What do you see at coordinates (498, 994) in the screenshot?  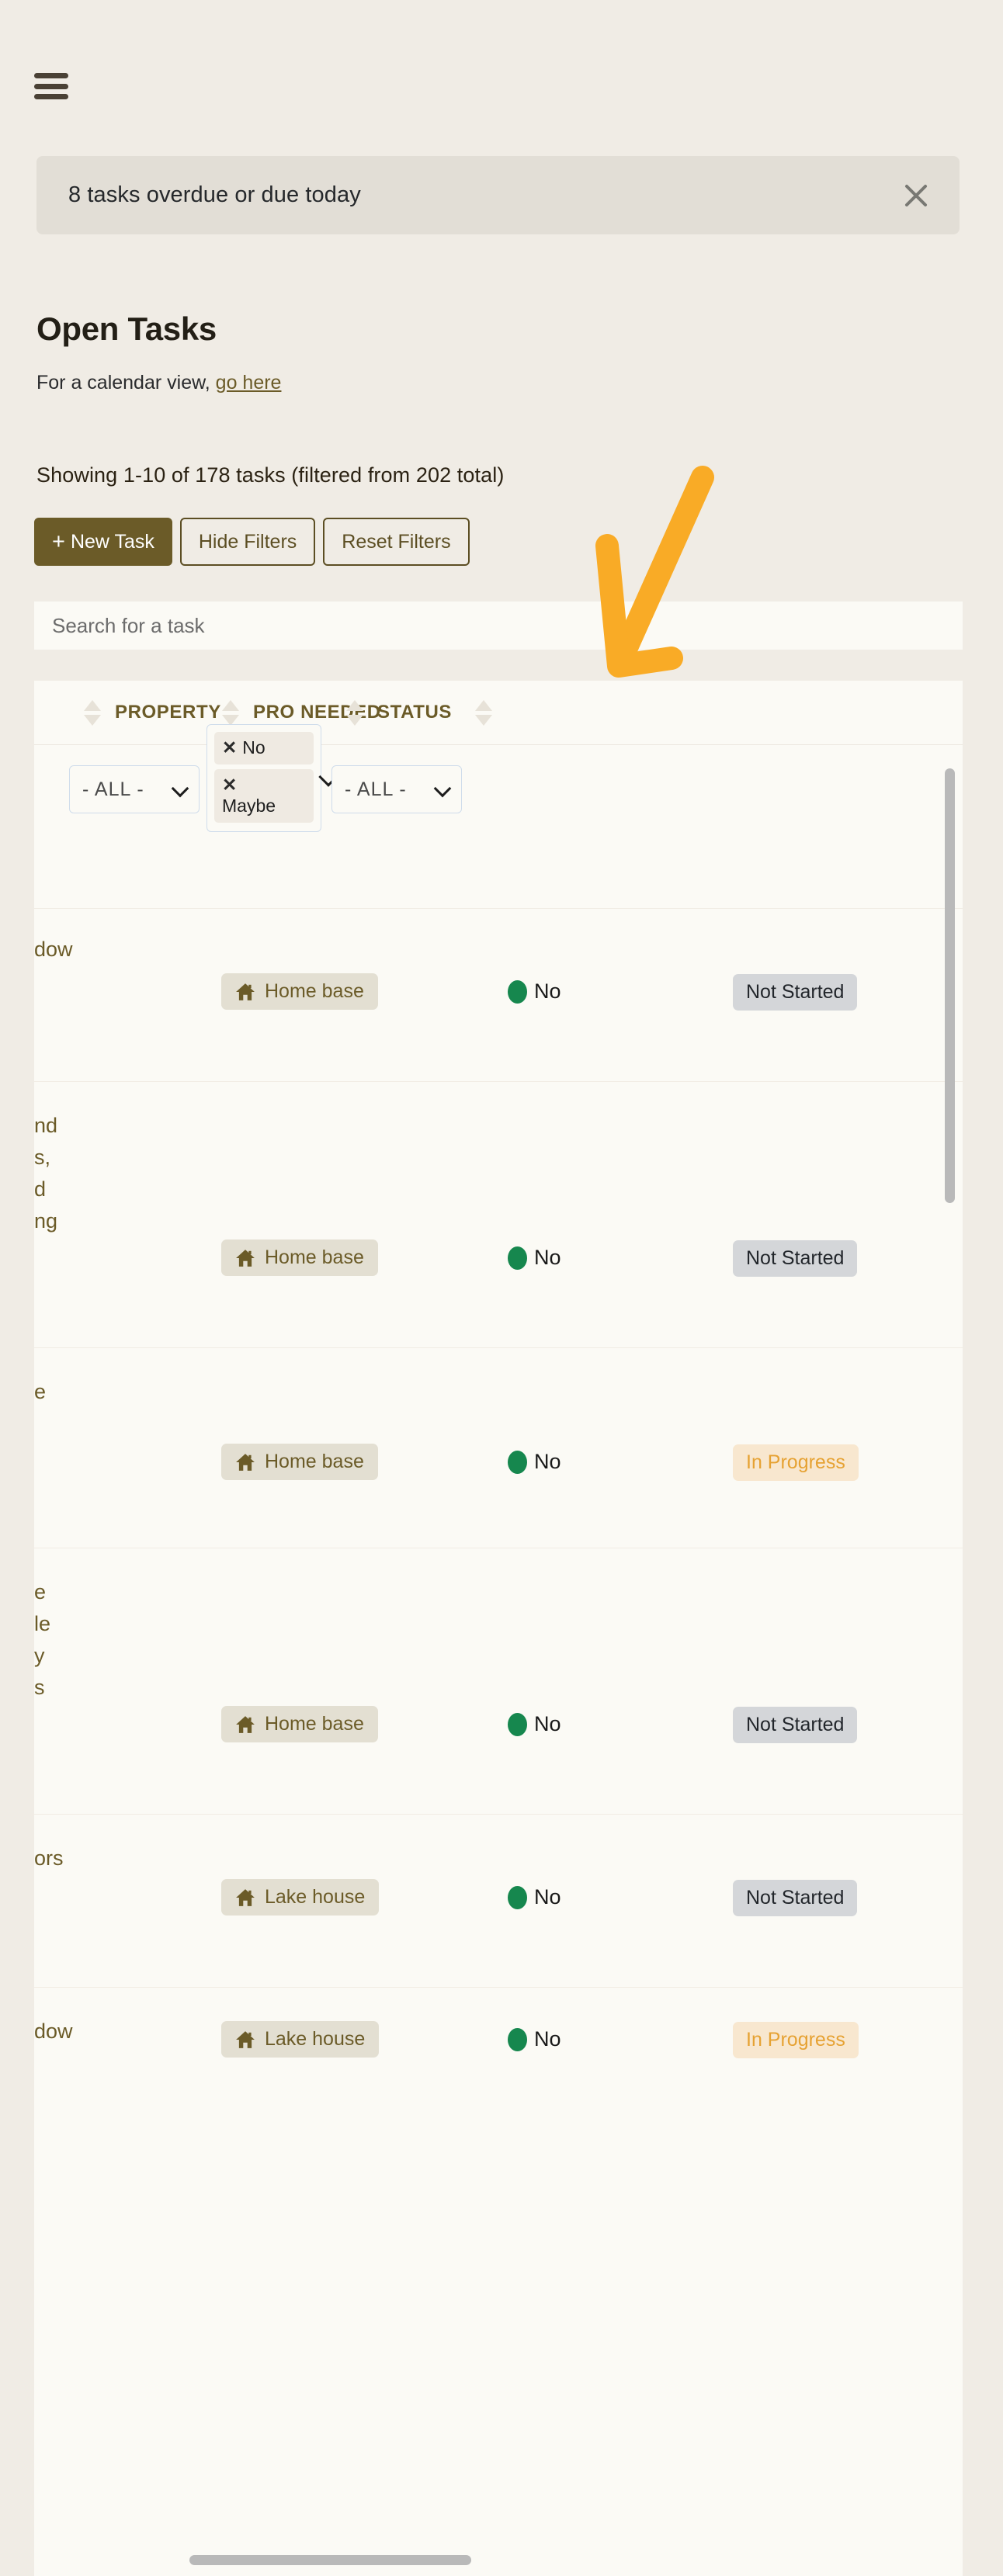 I see `table-row: dow Home base No Not Started` at bounding box center [498, 994].